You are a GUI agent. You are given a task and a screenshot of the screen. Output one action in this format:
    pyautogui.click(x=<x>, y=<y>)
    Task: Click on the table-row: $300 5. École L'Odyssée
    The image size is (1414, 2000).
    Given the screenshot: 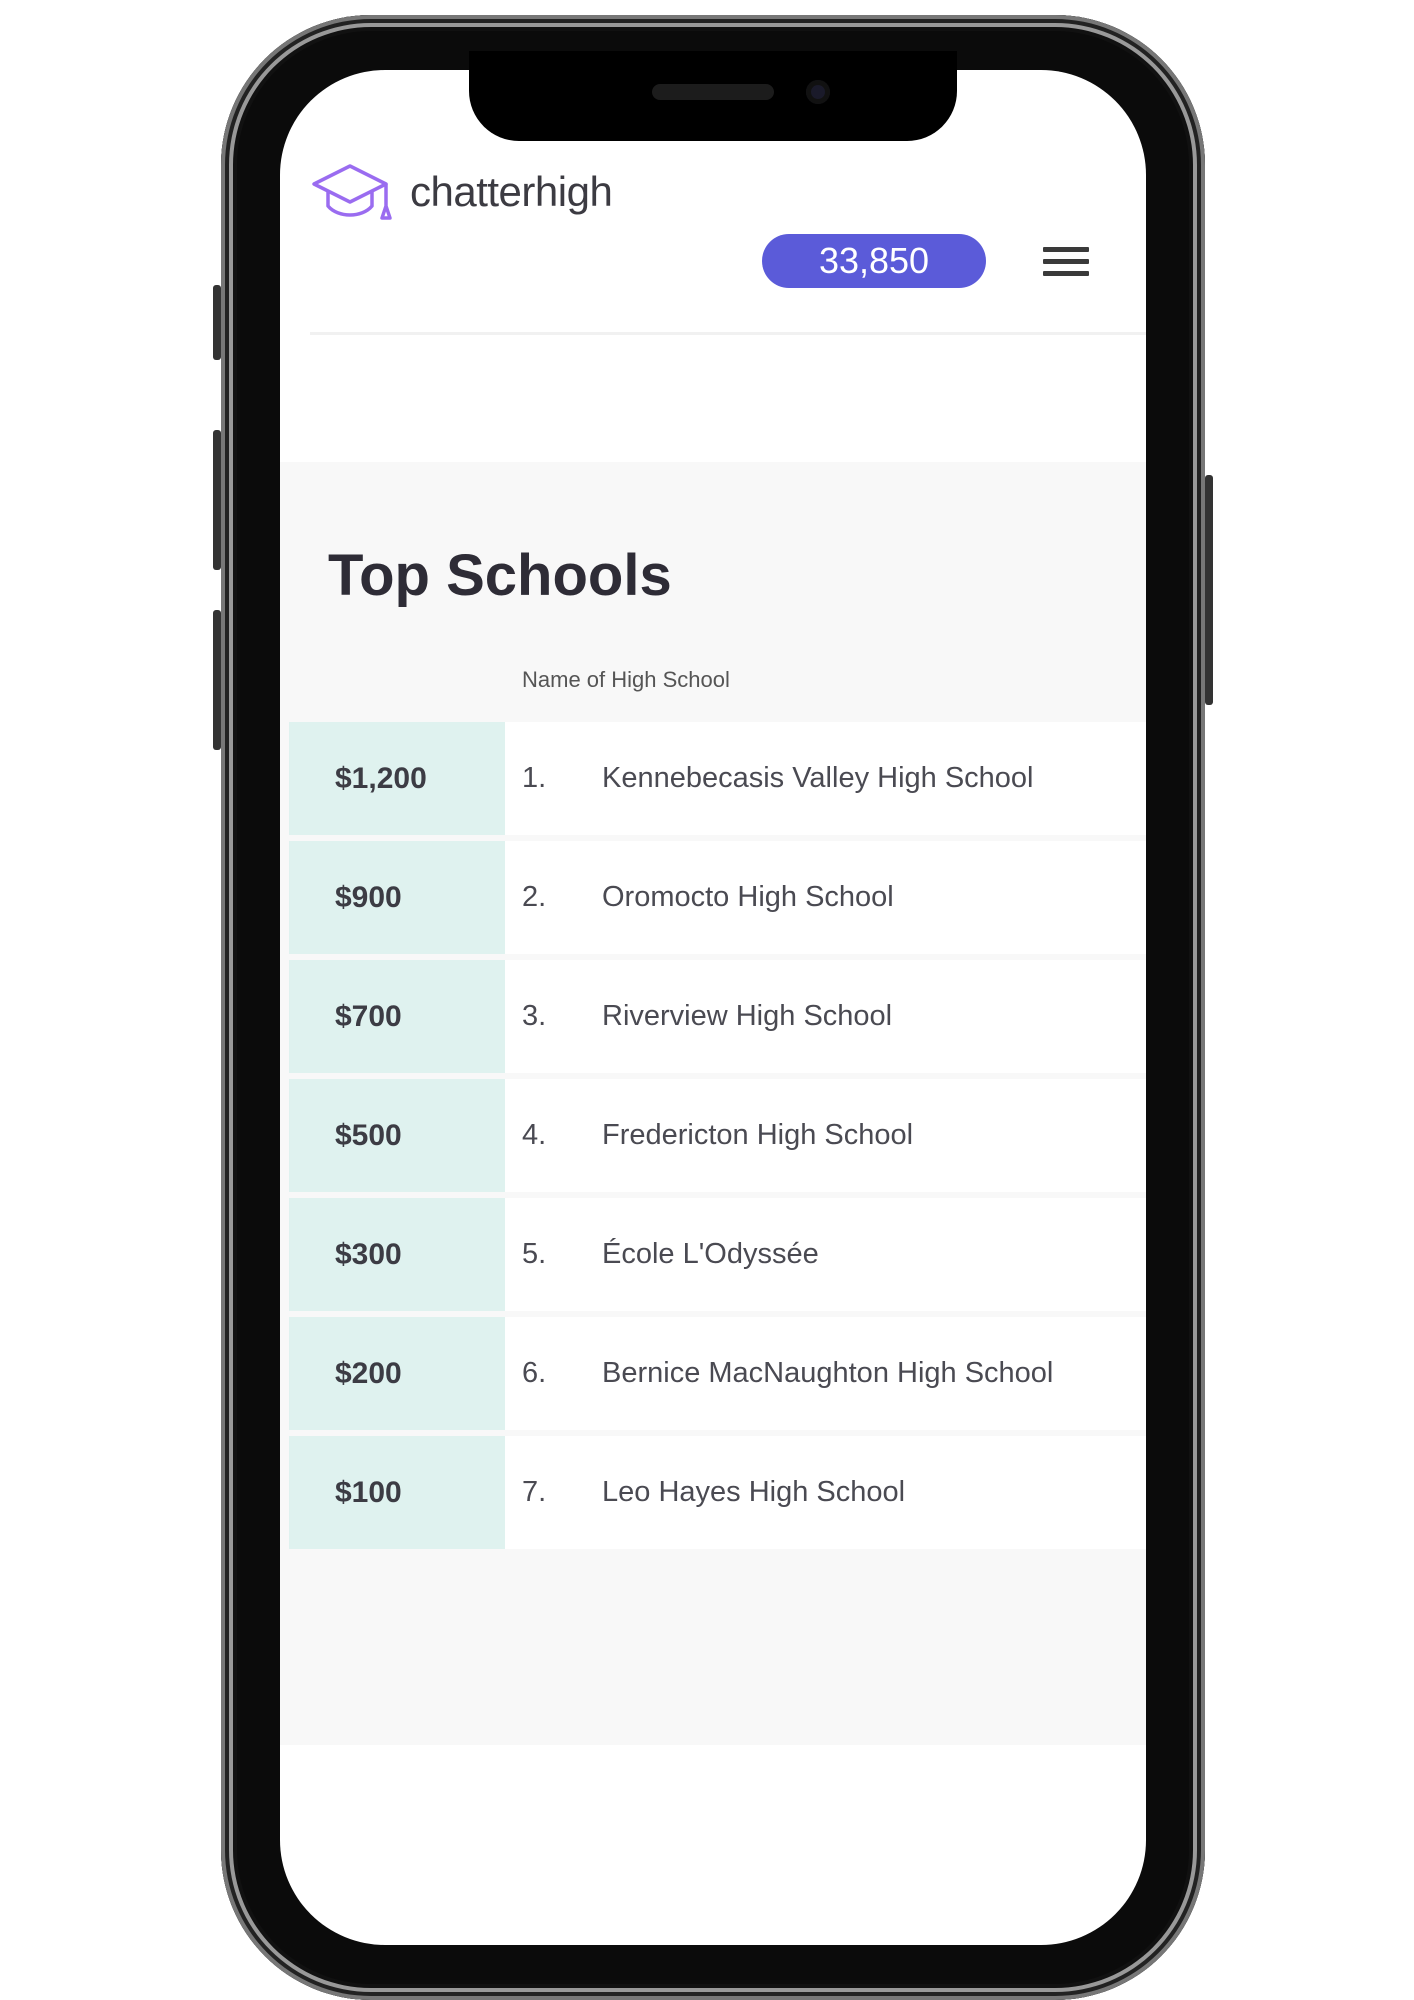 What is the action you would take?
    pyautogui.click(x=717, y=1254)
    